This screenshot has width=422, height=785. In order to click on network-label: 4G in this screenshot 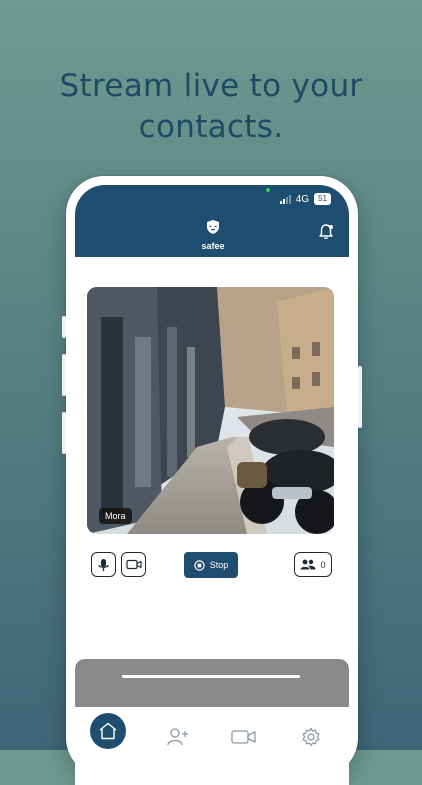, I will do `click(302, 199)`.